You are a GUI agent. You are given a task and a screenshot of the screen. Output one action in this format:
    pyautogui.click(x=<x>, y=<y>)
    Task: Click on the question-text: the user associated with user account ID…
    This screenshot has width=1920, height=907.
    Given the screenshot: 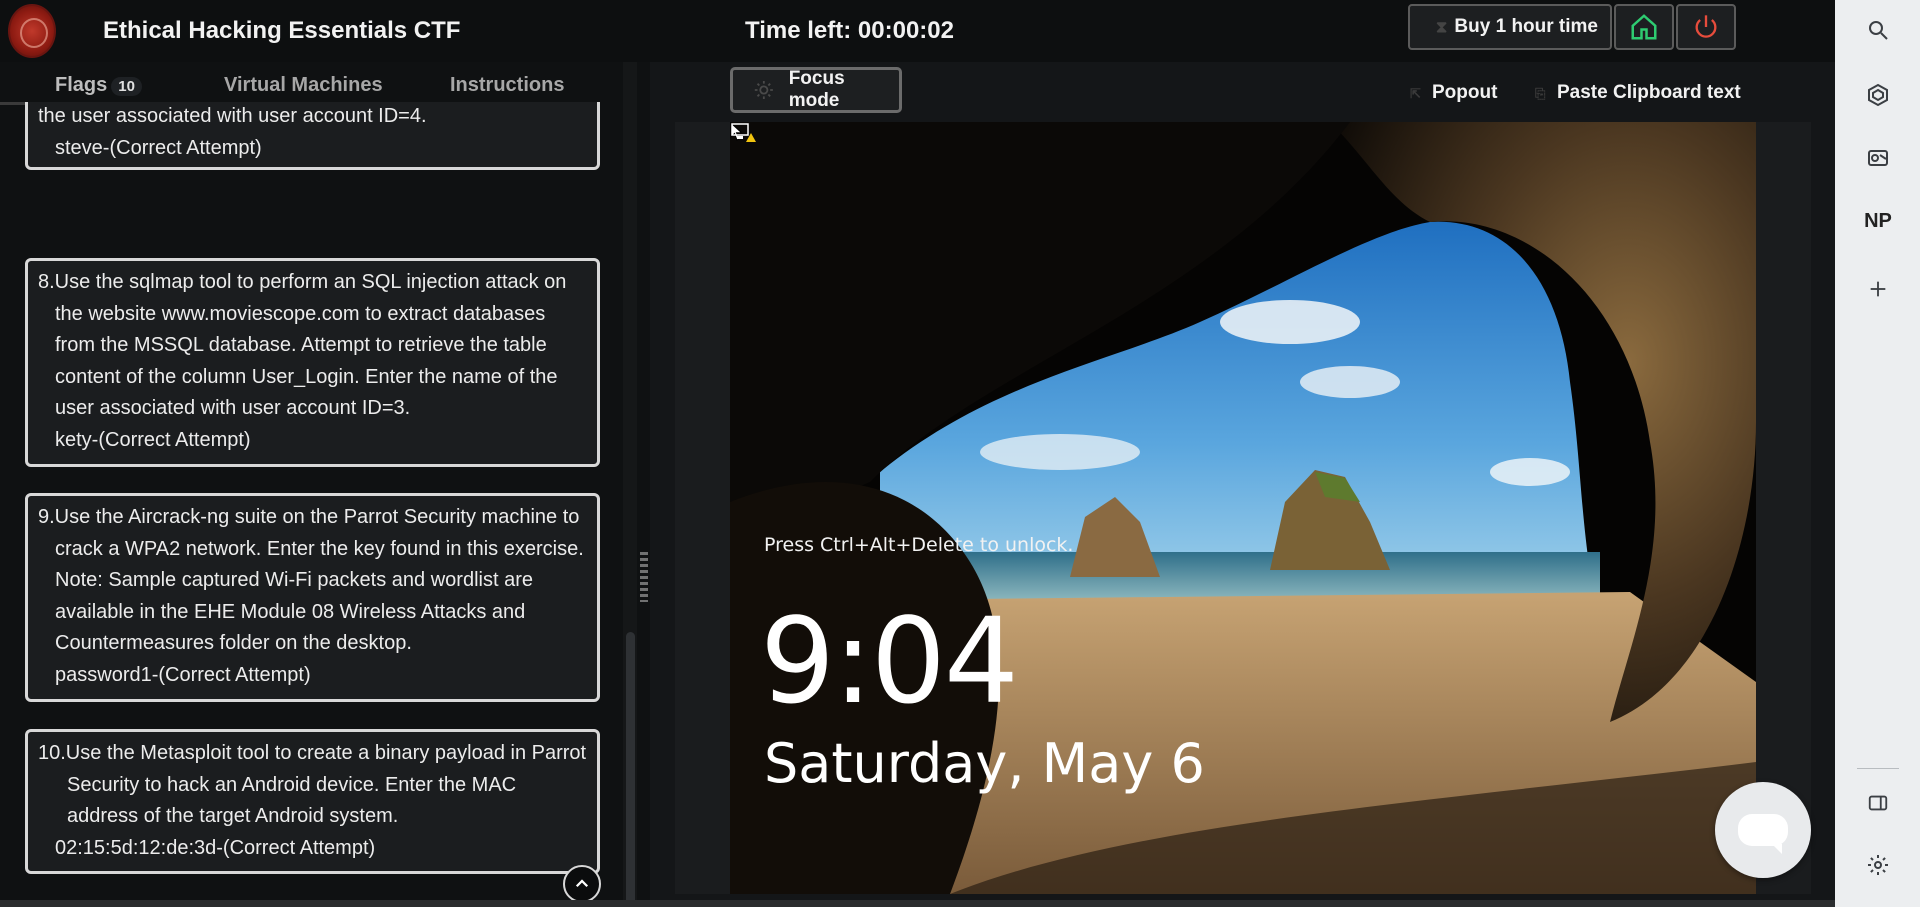 What is the action you would take?
    pyautogui.click(x=232, y=116)
    